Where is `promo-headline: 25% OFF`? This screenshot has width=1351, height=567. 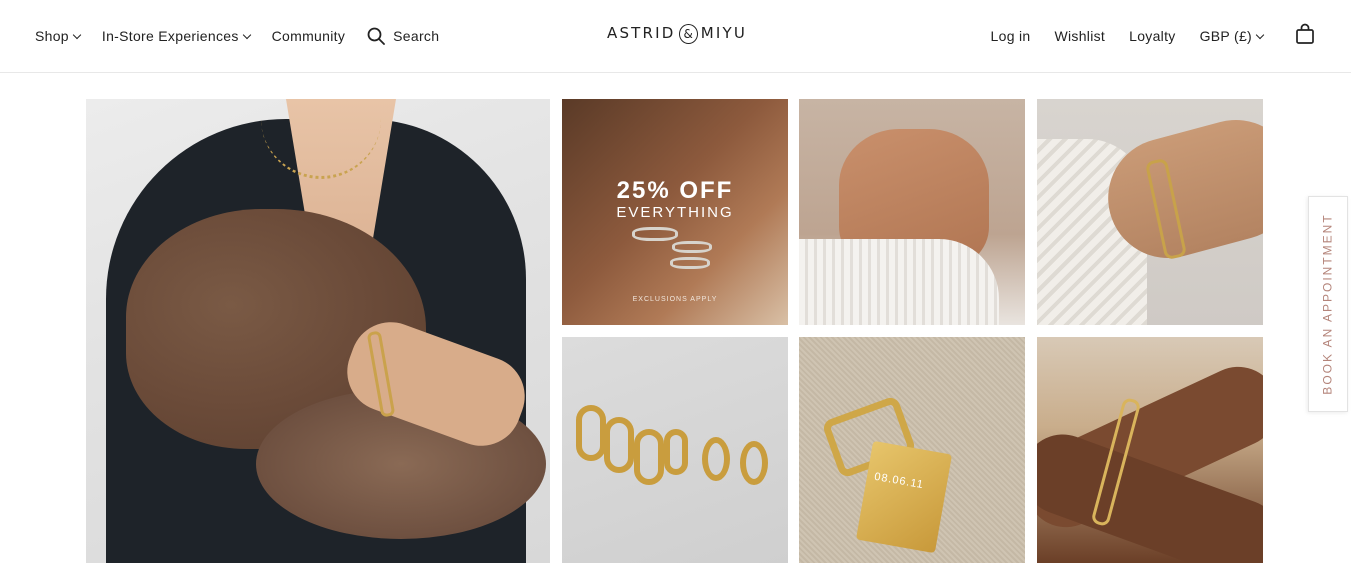
promo-headline: 25% OFF is located at coordinates (675, 190).